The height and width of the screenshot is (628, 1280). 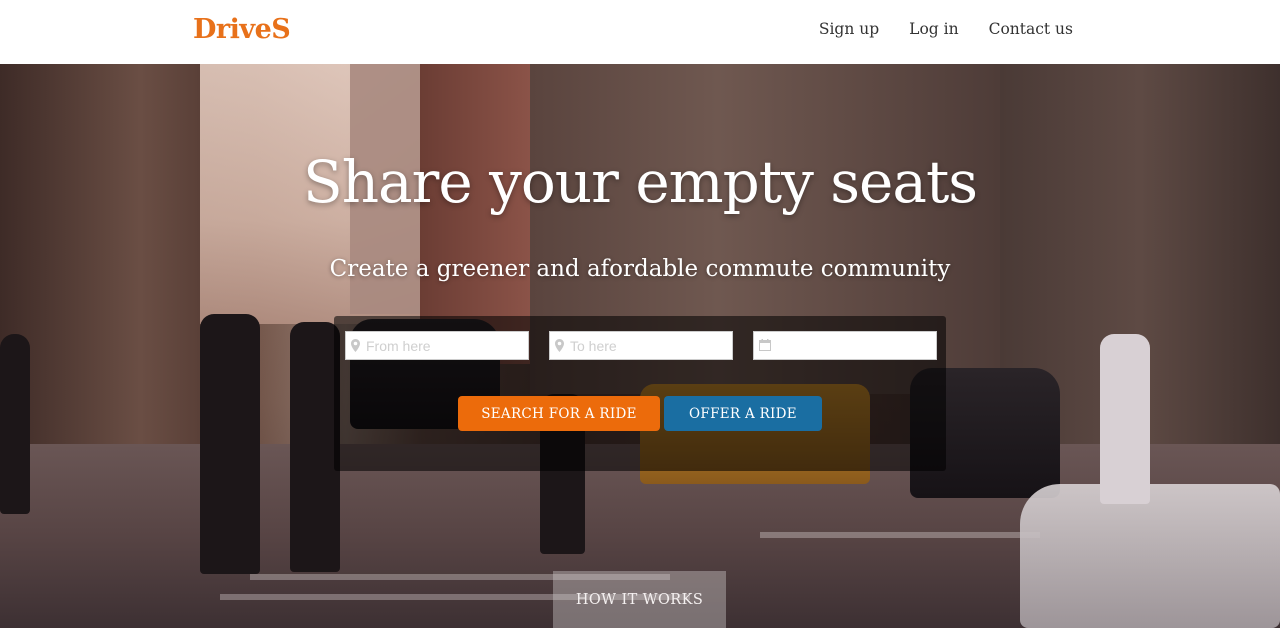 What do you see at coordinates (639, 599) in the screenshot?
I see `how-it-works-button: HOW IT WORKS` at bounding box center [639, 599].